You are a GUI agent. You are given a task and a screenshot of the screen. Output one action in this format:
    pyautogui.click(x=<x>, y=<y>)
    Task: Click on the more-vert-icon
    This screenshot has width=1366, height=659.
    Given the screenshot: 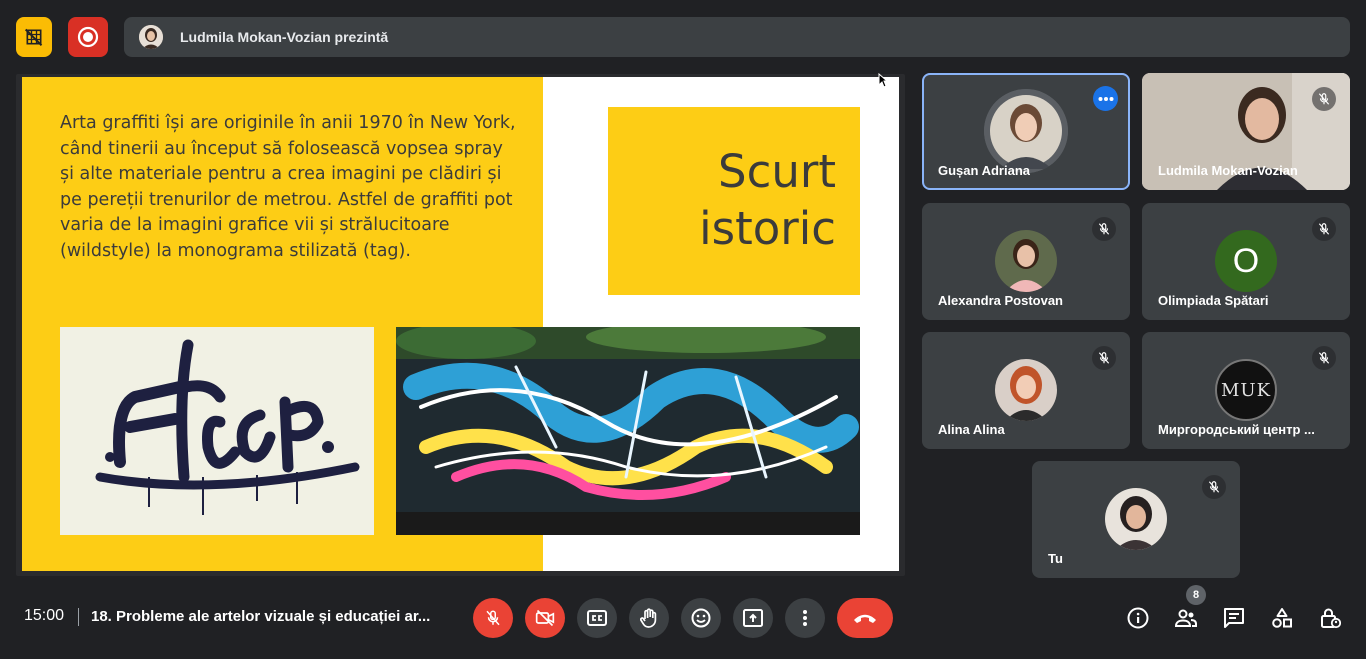 What is the action you would take?
    pyautogui.click(x=805, y=618)
    